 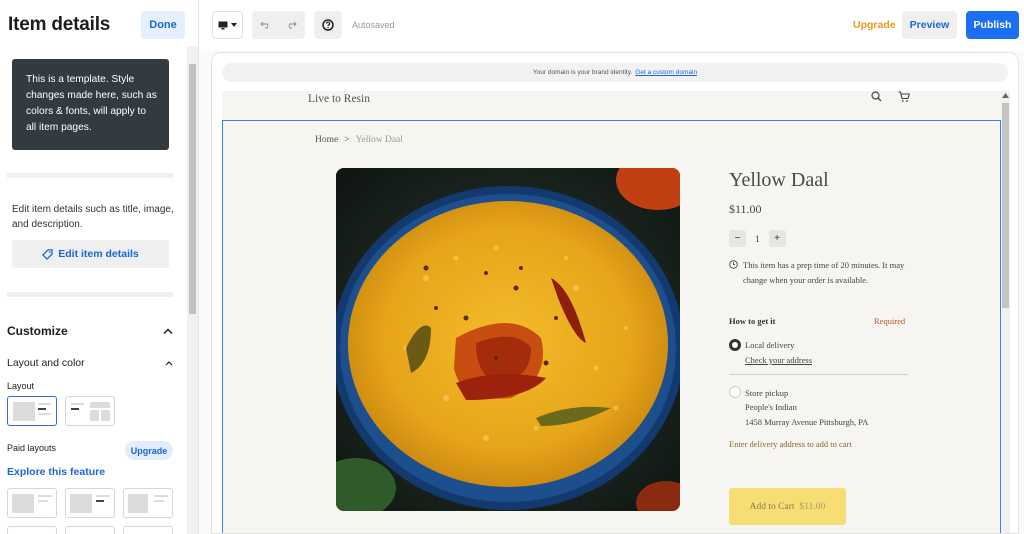 What do you see at coordinates (98, 254) in the screenshot?
I see `edit-button-label: Edit item details` at bounding box center [98, 254].